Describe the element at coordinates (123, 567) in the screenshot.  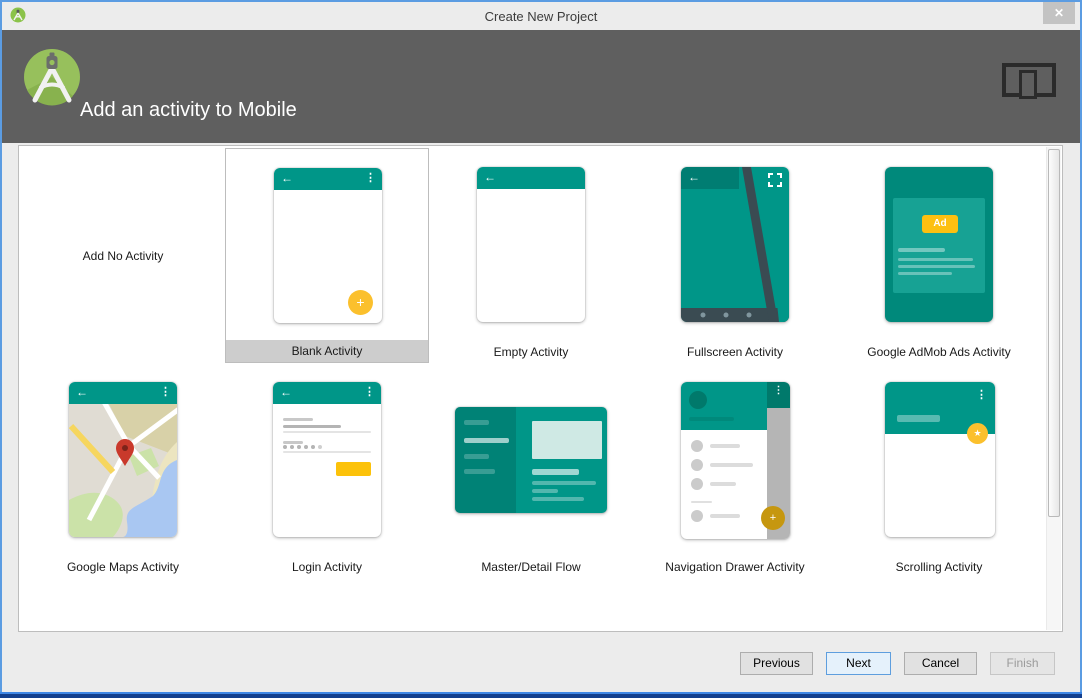
I see `activity-label: Google Maps Activity` at that location.